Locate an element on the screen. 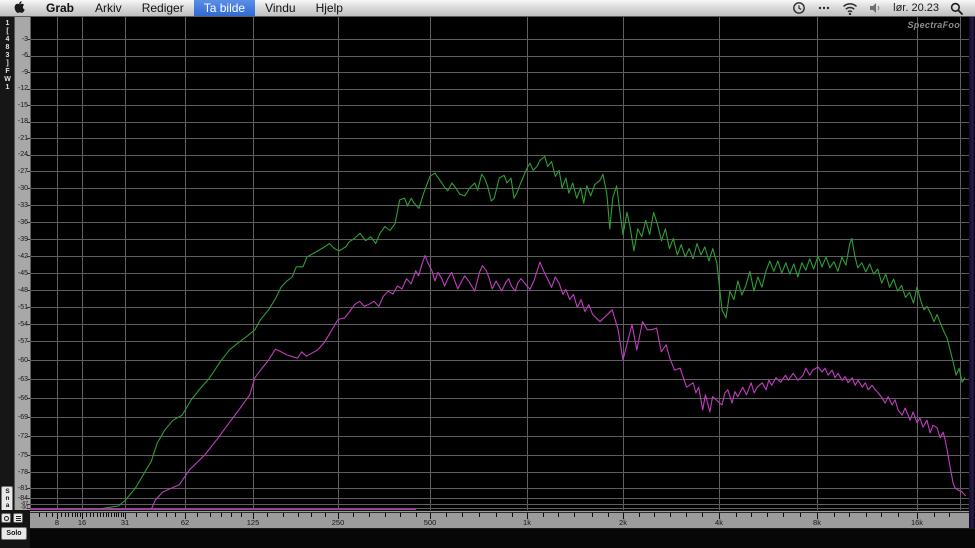  freq-tick-label: 8k is located at coordinates (817, 522).